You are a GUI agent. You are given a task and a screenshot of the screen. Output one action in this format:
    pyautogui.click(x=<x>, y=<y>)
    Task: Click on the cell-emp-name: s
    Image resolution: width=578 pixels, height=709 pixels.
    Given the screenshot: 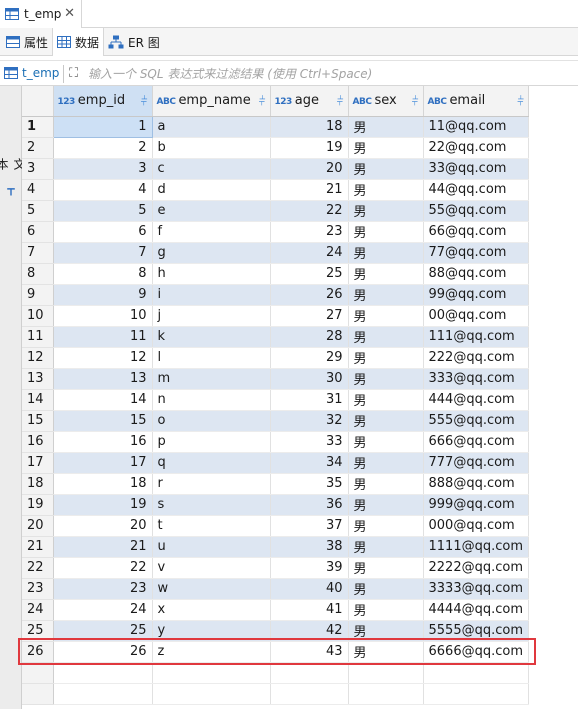 What is the action you would take?
    pyautogui.click(x=211, y=505)
    